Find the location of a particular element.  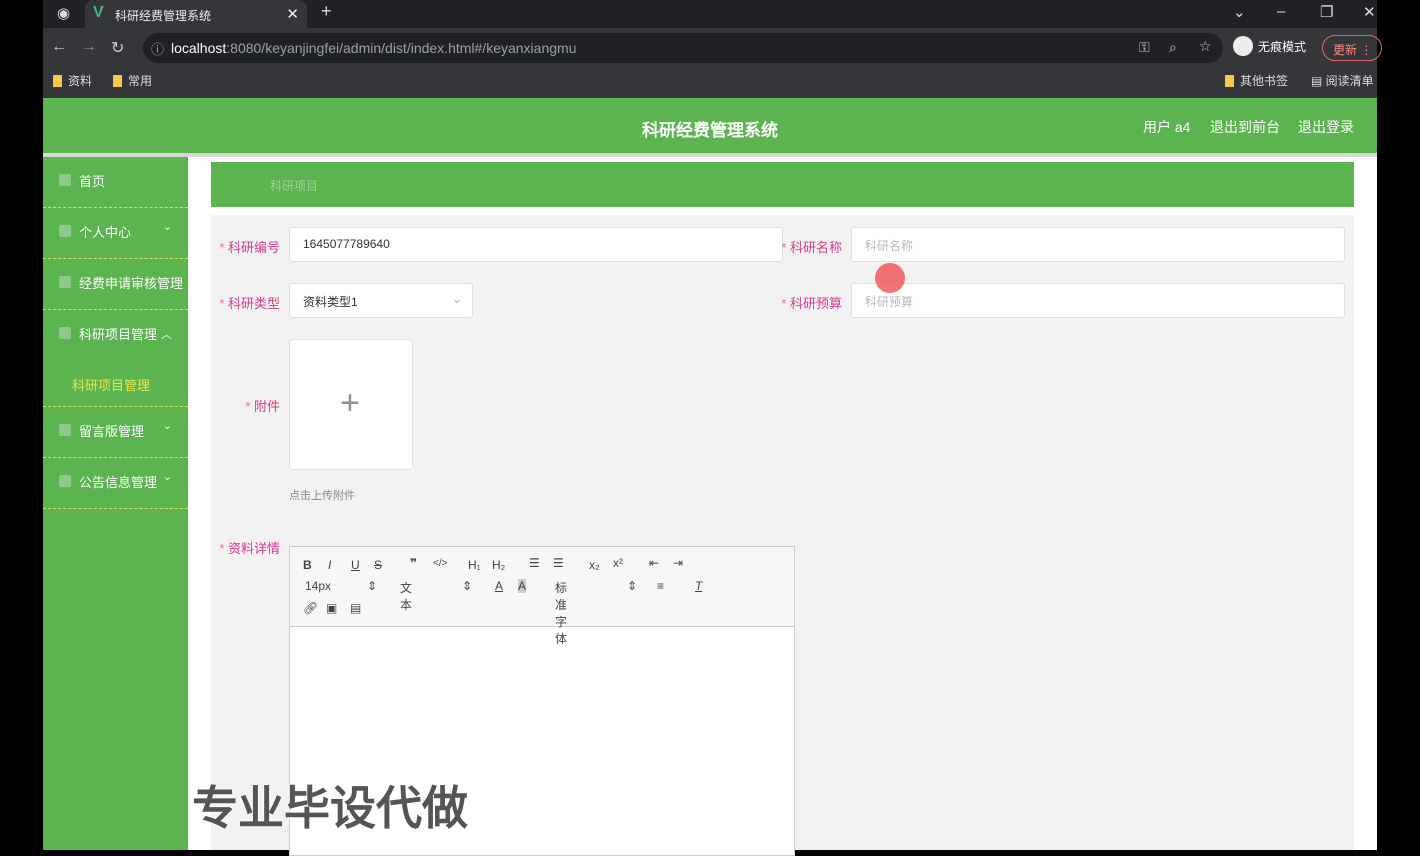

sidebar-item-home: 首页 is located at coordinates (115, 182).